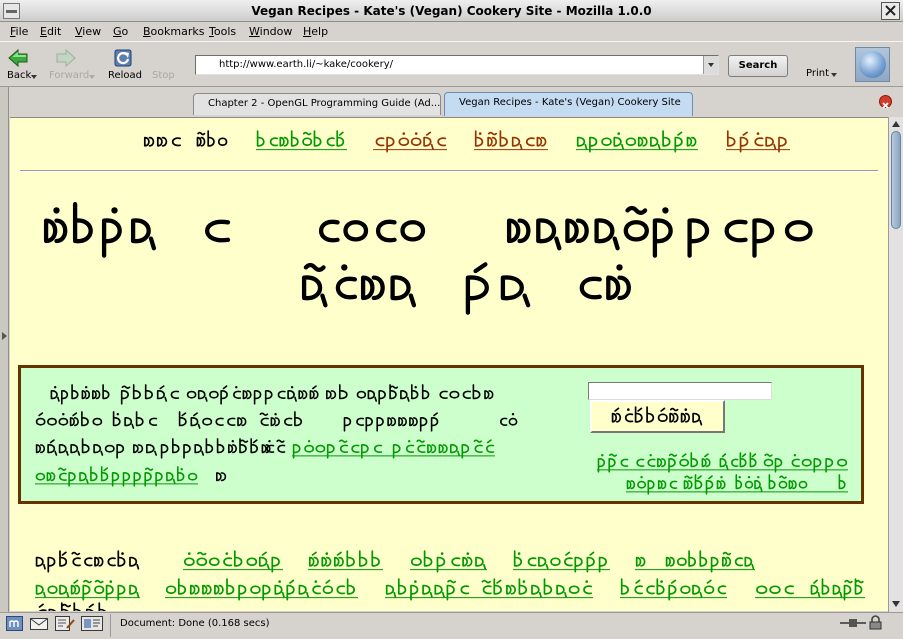  Describe the element at coordinates (872, 64) in the screenshot. I see `mozilla-throbber-icon` at that location.